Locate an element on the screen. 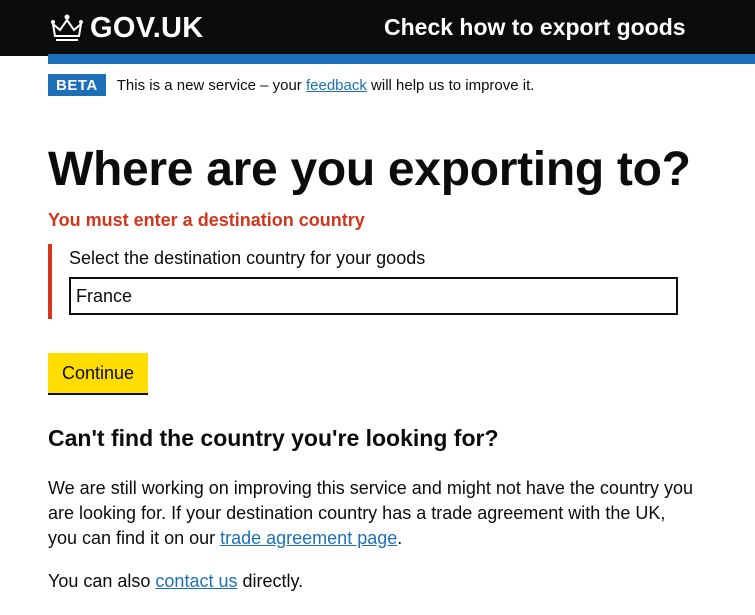 The width and height of the screenshot is (755, 615). govuk-logo-link: GOV.UK is located at coordinates (127, 28).